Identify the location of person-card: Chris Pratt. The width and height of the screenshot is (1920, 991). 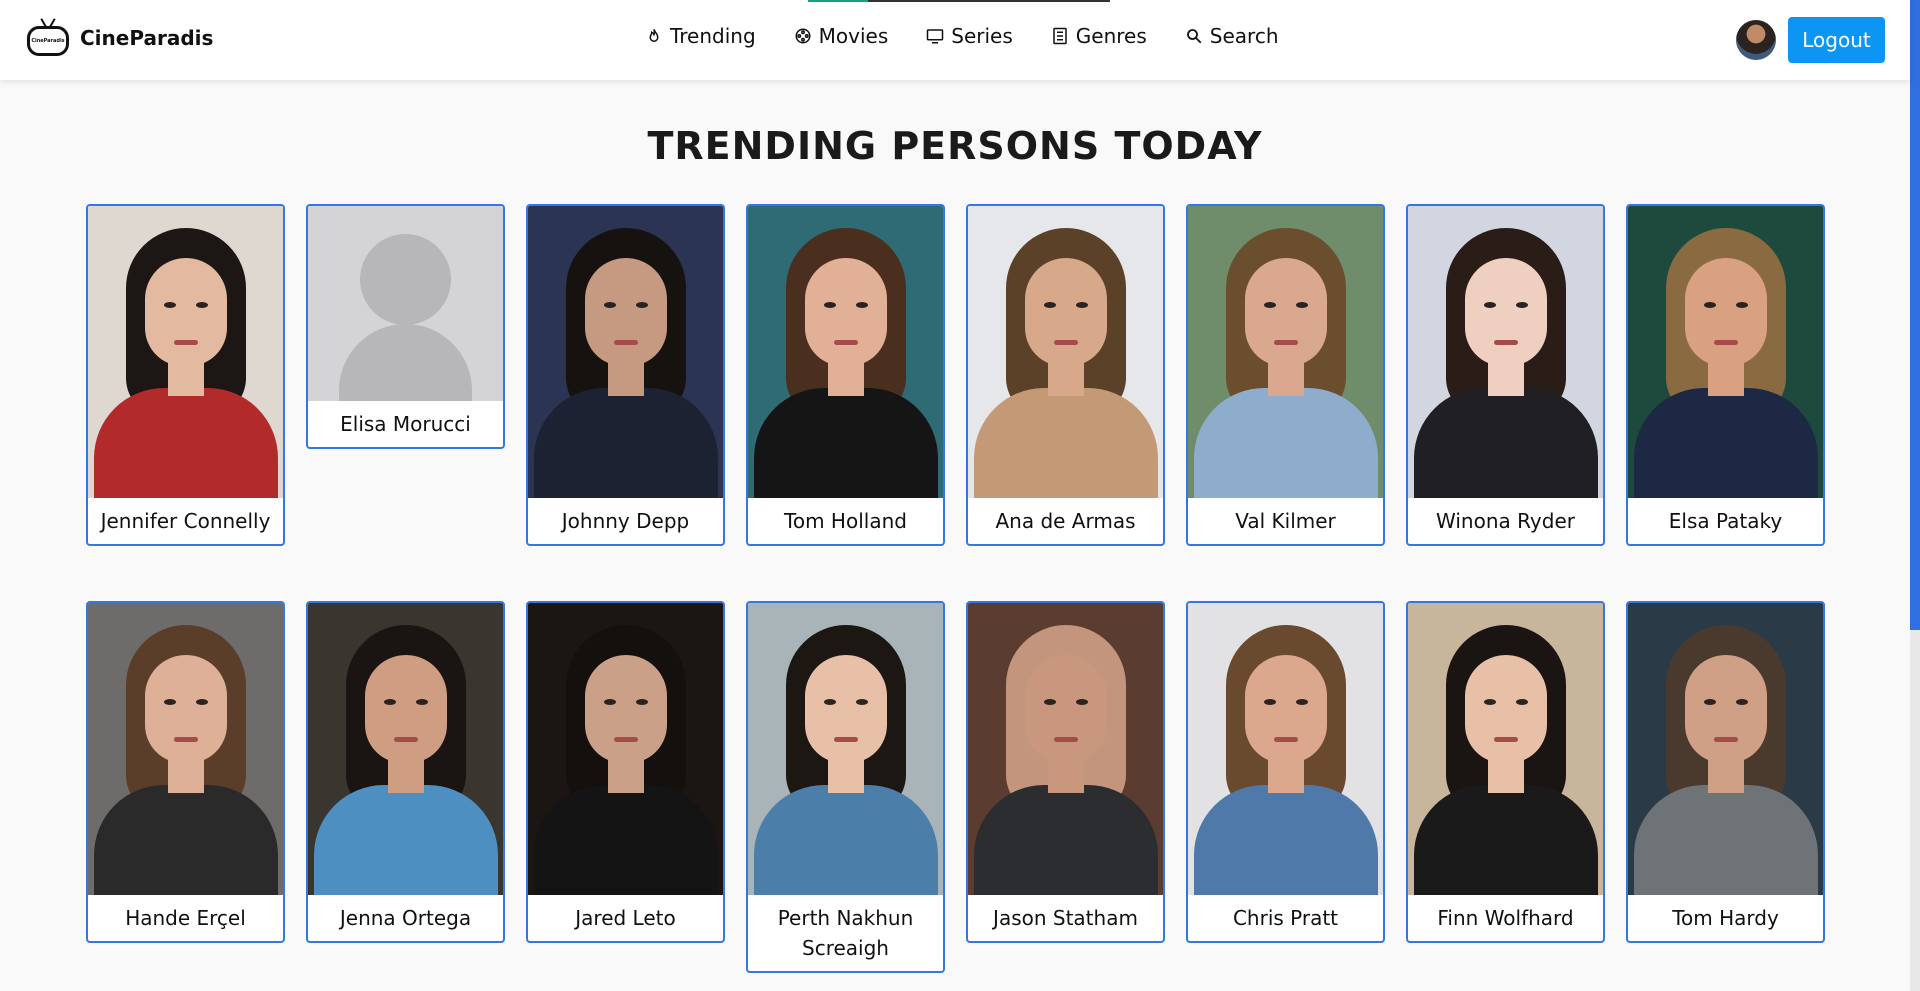
(1285, 772).